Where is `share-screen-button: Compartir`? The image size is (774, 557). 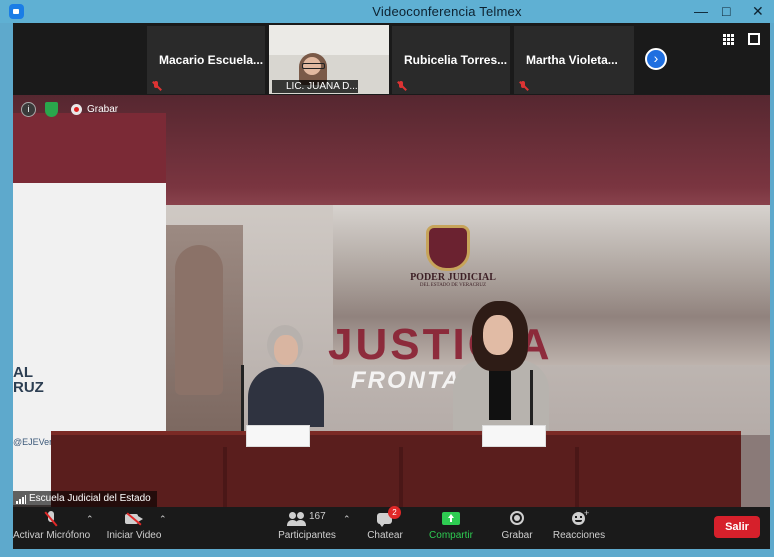
share-screen-button: Compartir is located at coordinates (451, 526).